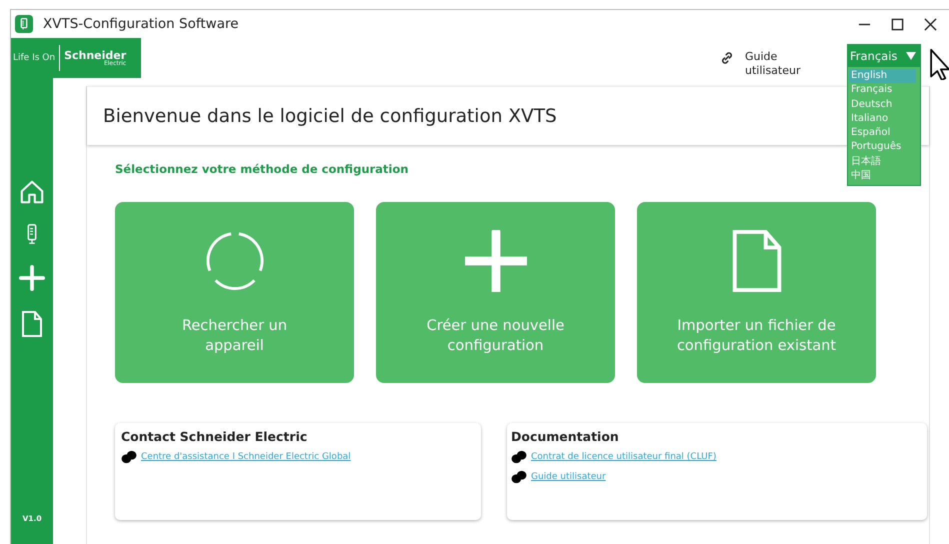  What do you see at coordinates (882, 133) in the screenshot?
I see `language-option: Español` at bounding box center [882, 133].